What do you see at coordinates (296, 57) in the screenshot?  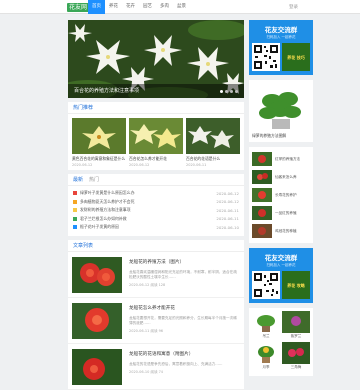 I see `qr-promo-badge: 养花 技巧` at bounding box center [296, 57].